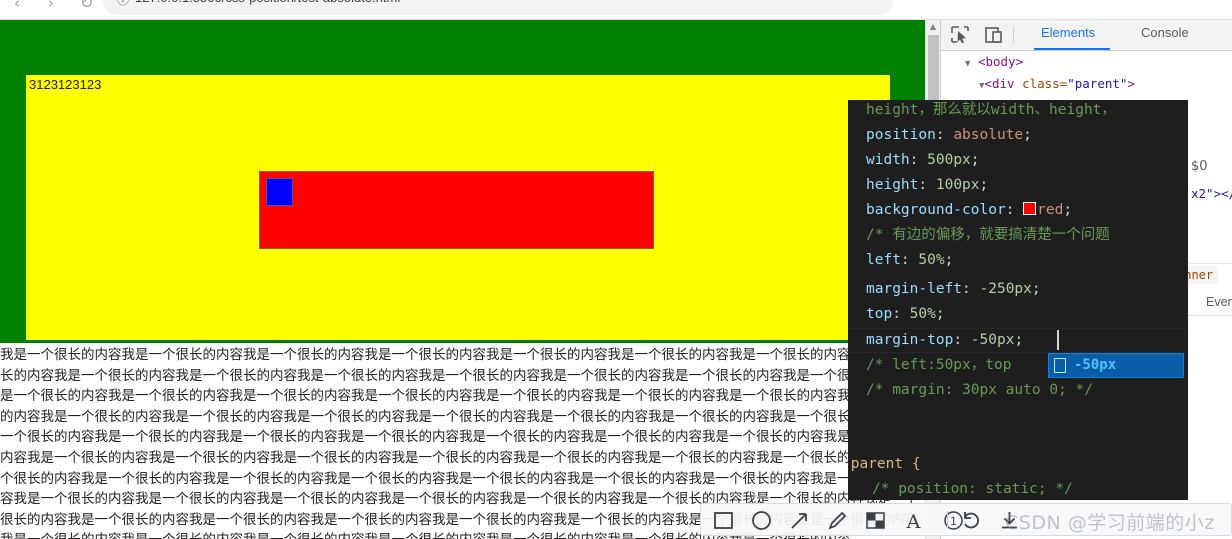 This screenshot has height=539, width=1232. Describe the element at coordinates (901, 135) in the screenshot. I see `css-property-position: position` at that location.